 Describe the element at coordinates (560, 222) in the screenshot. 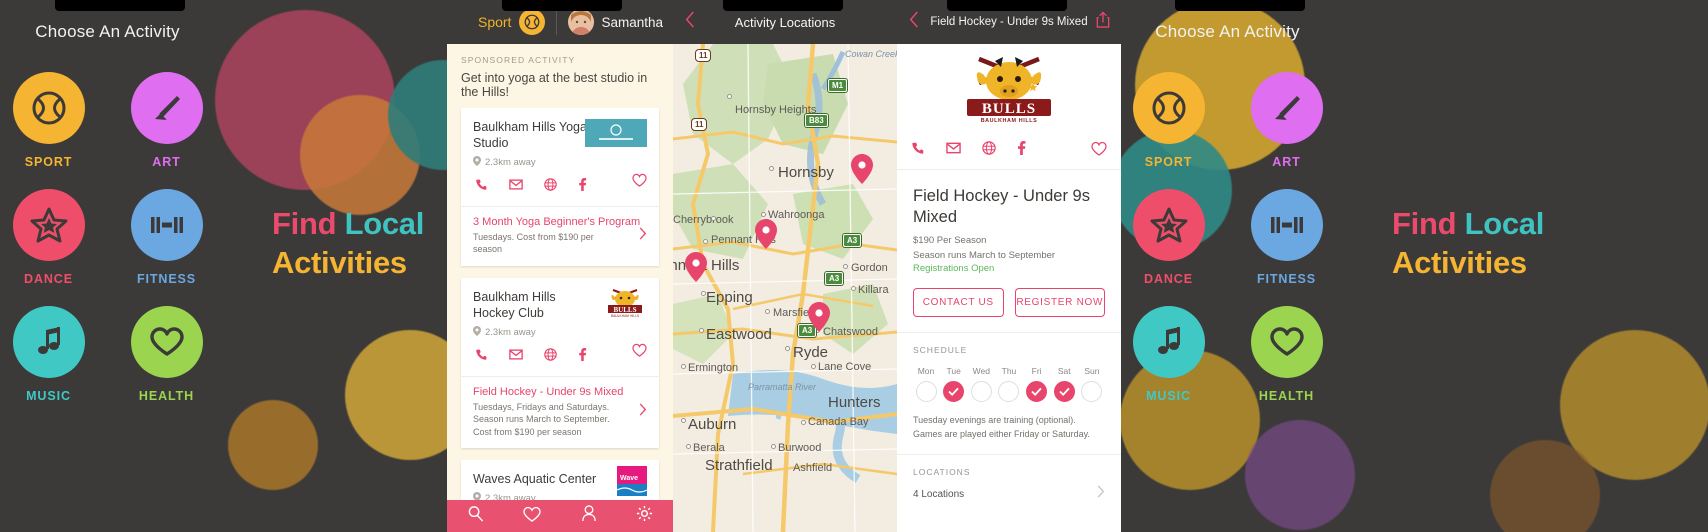

I see `card-program-title: 3 Month Yoga Beginner's Program` at that location.